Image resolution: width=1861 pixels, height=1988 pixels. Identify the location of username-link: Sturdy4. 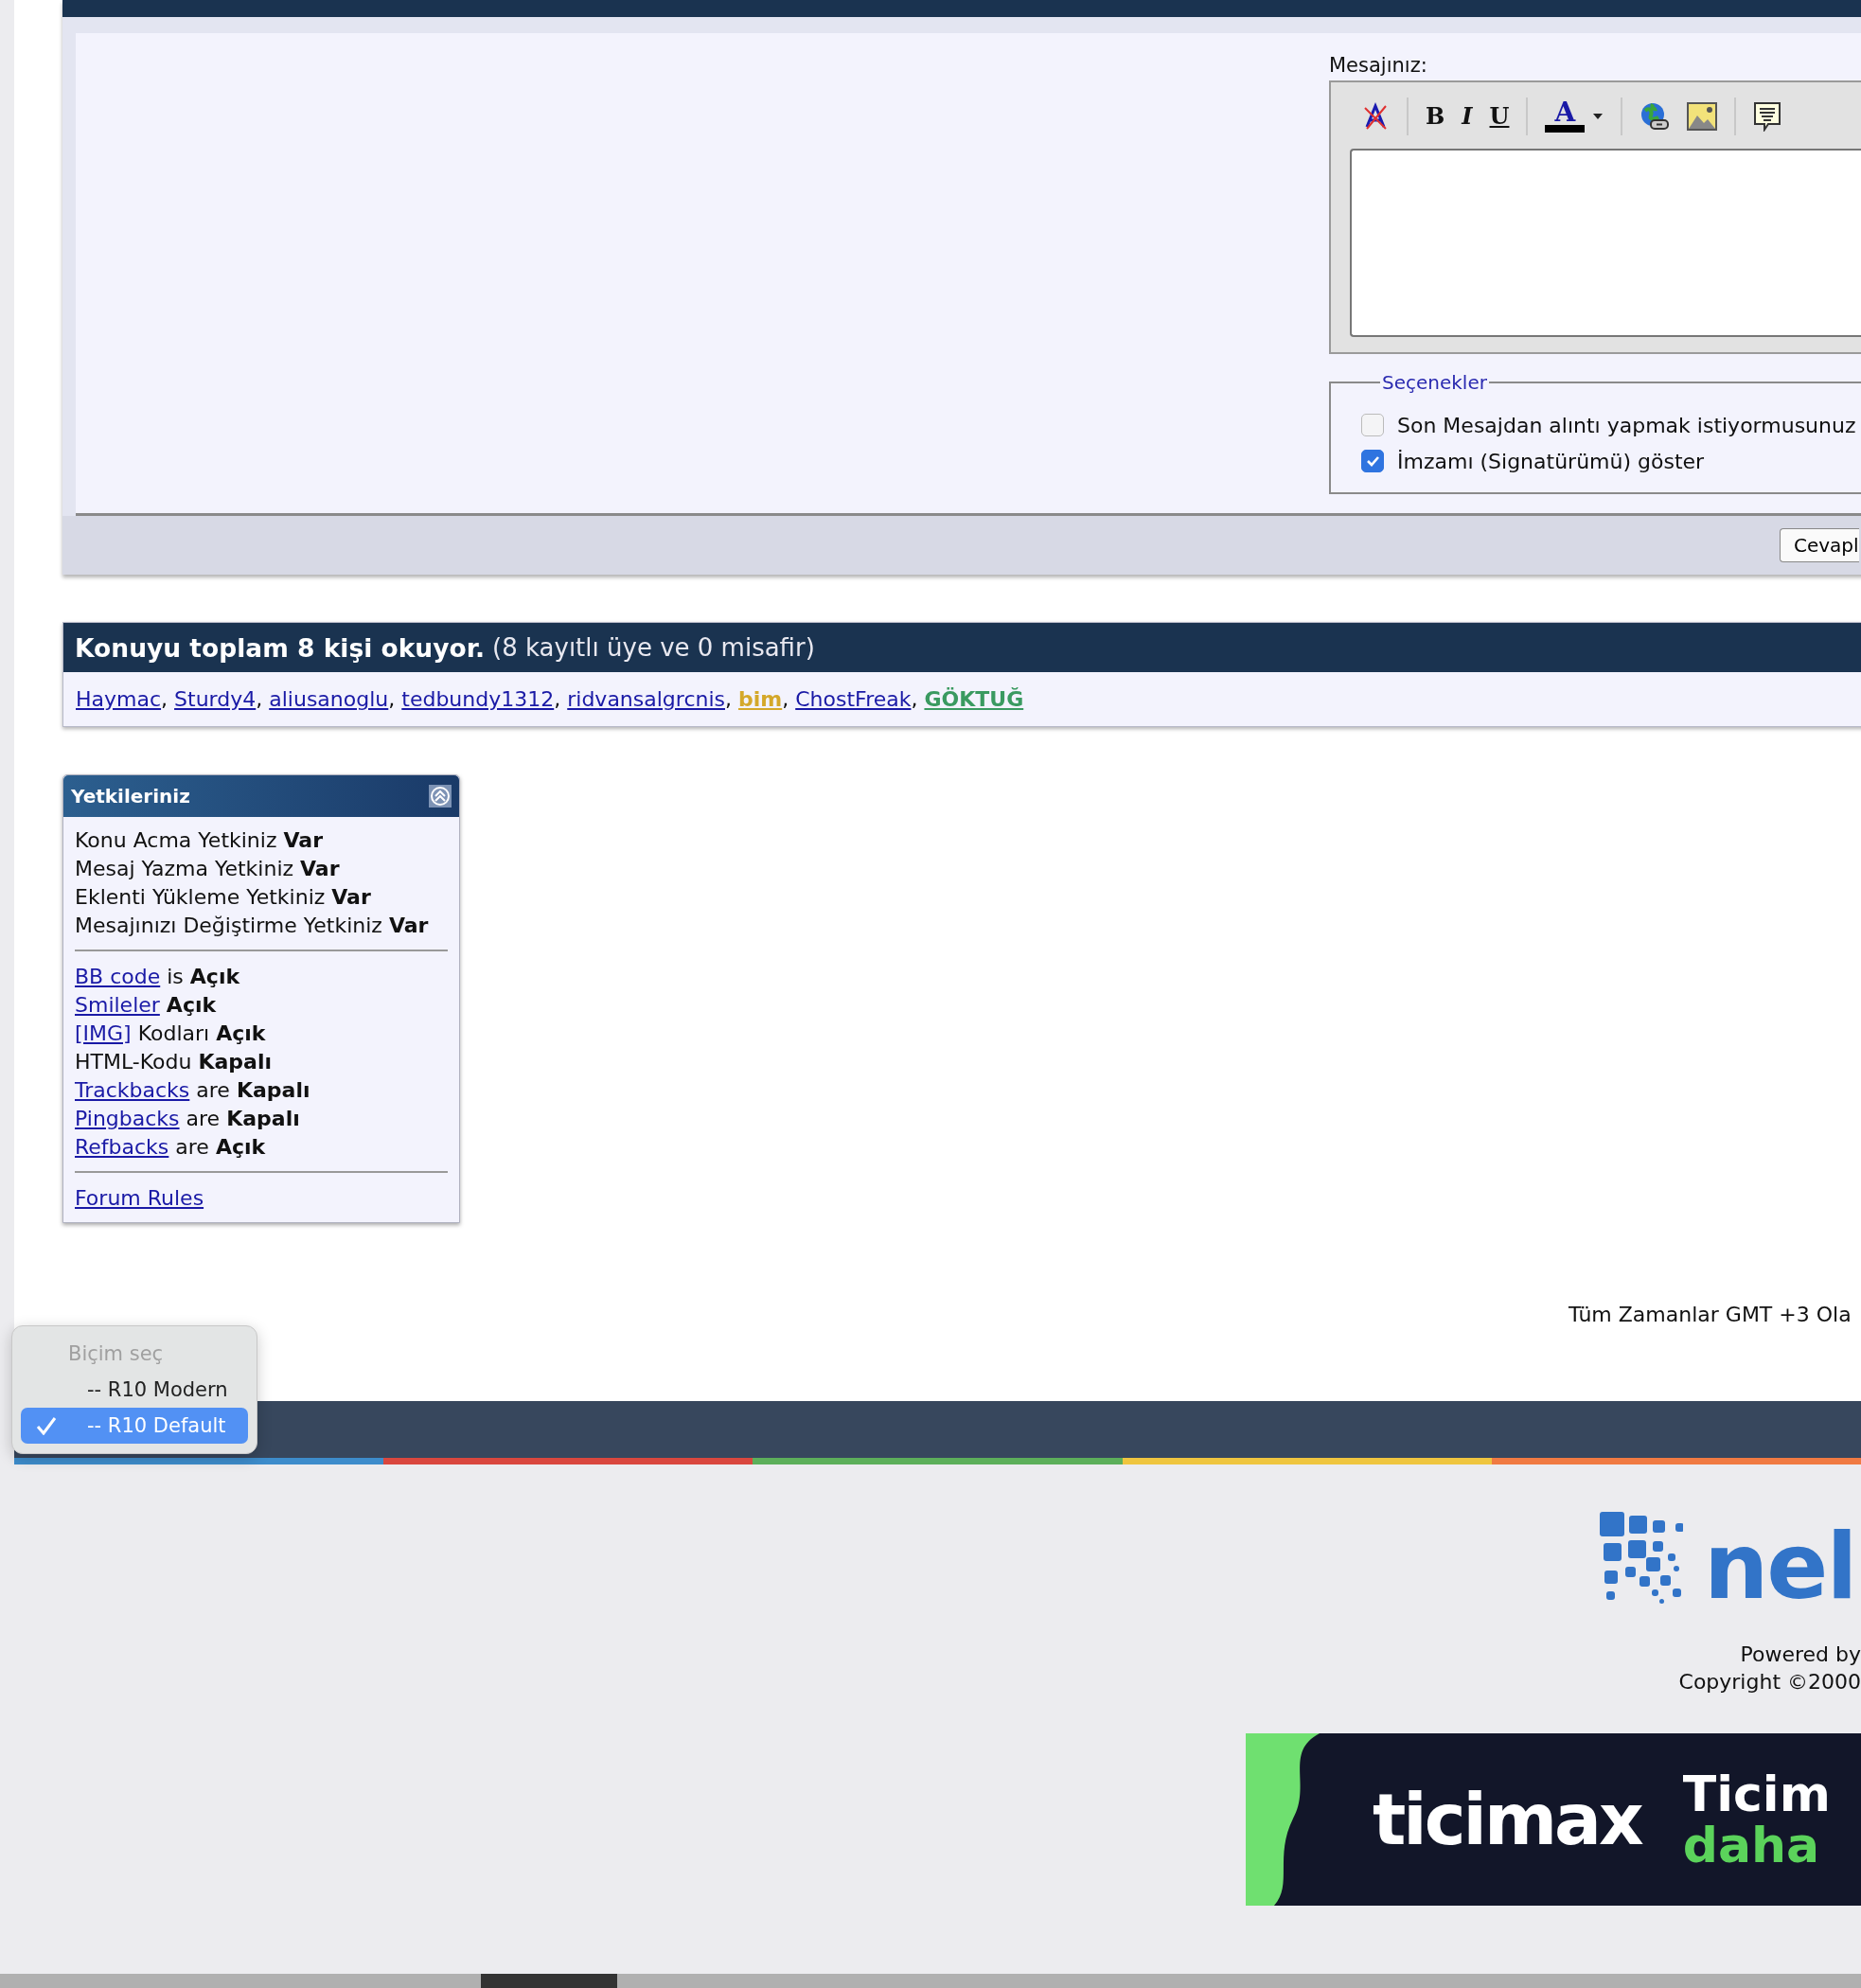
(215, 699).